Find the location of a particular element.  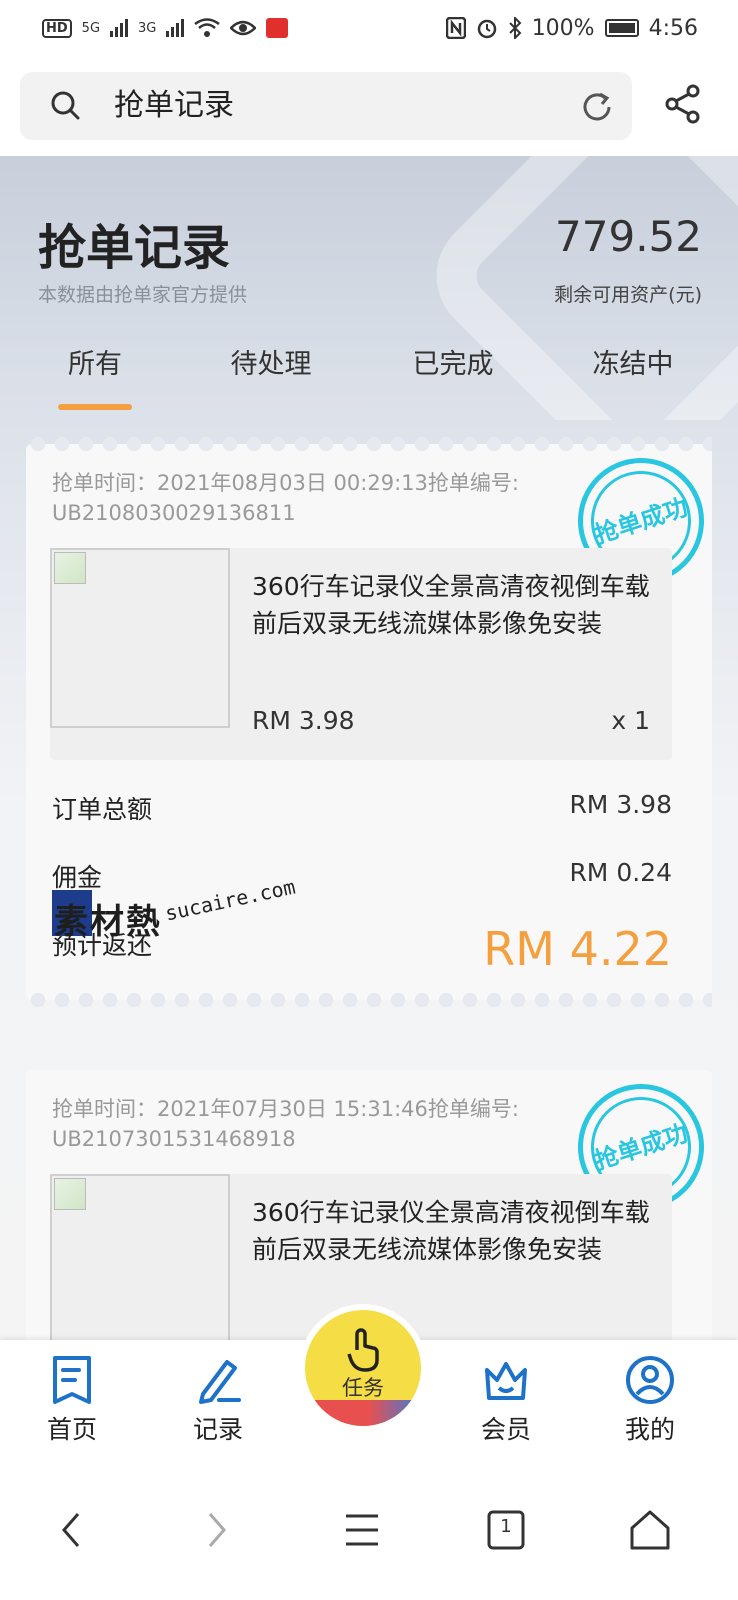

tabs-button: 1 is located at coordinates (506, 1530).